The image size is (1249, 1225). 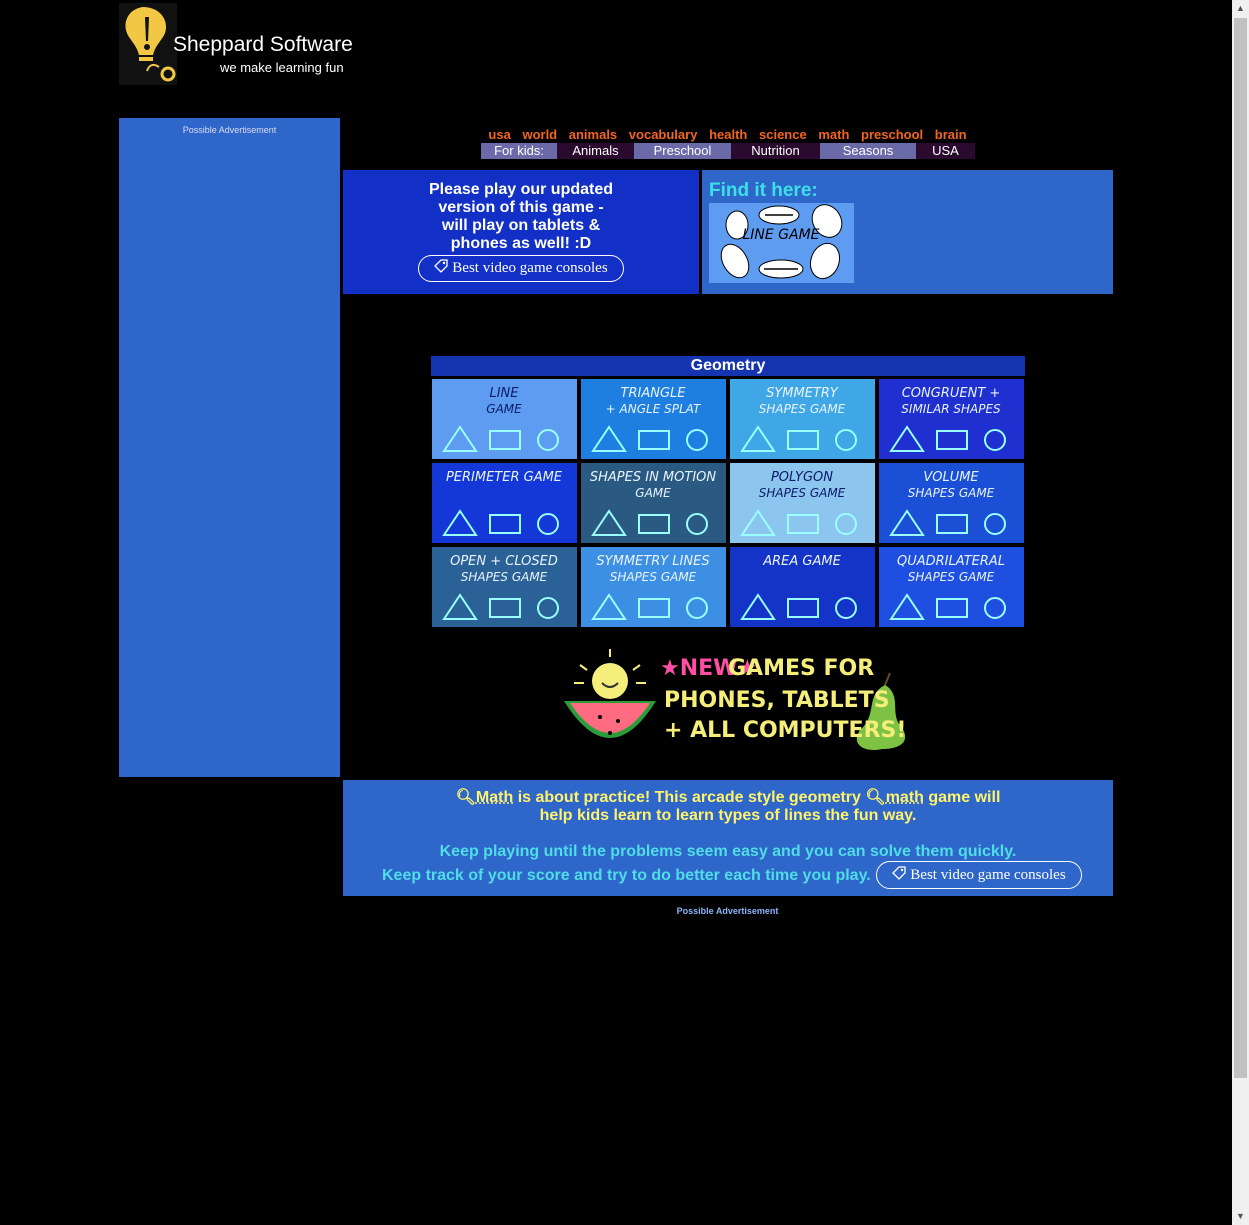 What do you see at coordinates (1240, 548) in the screenshot?
I see `scrollbar-thumb` at bounding box center [1240, 548].